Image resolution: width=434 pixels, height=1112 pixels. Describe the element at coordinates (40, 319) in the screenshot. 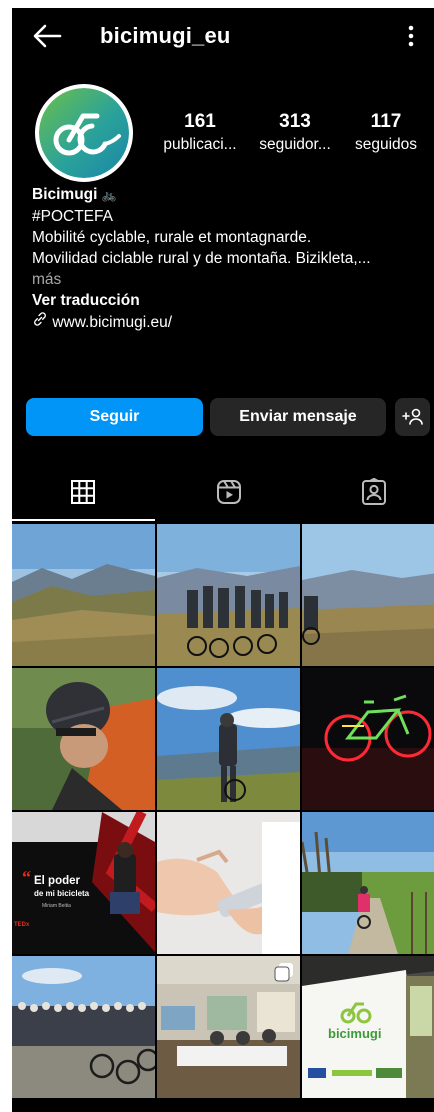

I see `link-icon` at that location.